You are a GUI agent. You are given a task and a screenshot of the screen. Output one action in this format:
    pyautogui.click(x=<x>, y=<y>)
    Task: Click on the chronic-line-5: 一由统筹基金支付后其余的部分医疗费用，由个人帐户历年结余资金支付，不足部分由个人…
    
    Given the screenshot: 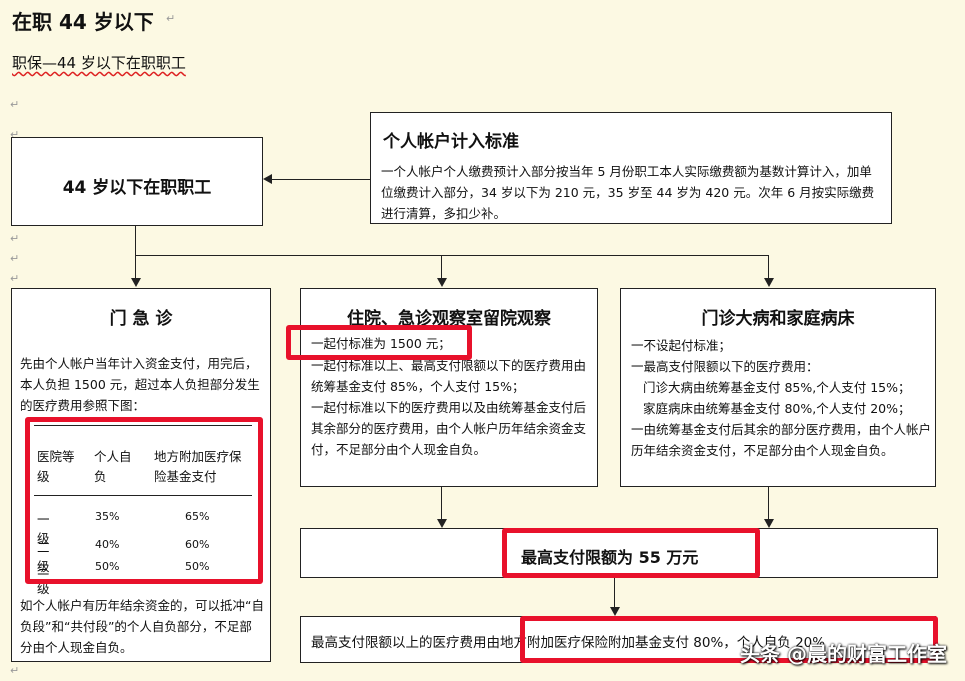 What is the action you would take?
    pyautogui.click(x=781, y=440)
    